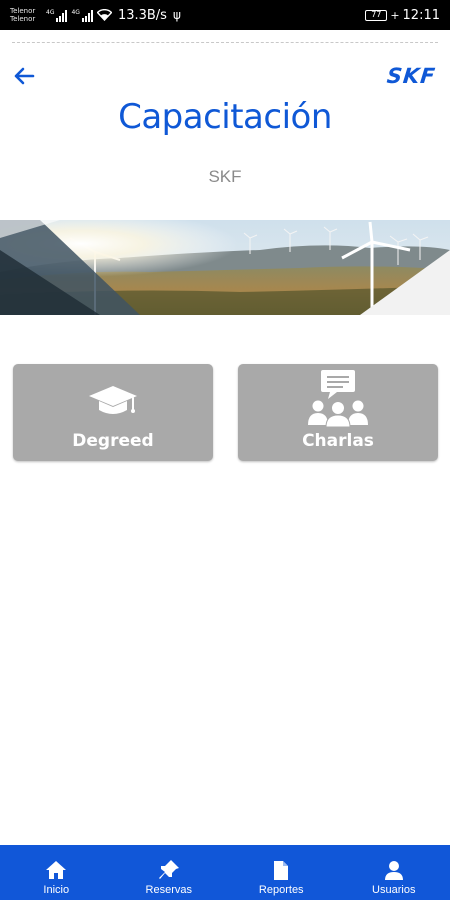  What do you see at coordinates (338, 441) in the screenshot?
I see `charlas-label: Charlas` at bounding box center [338, 441].